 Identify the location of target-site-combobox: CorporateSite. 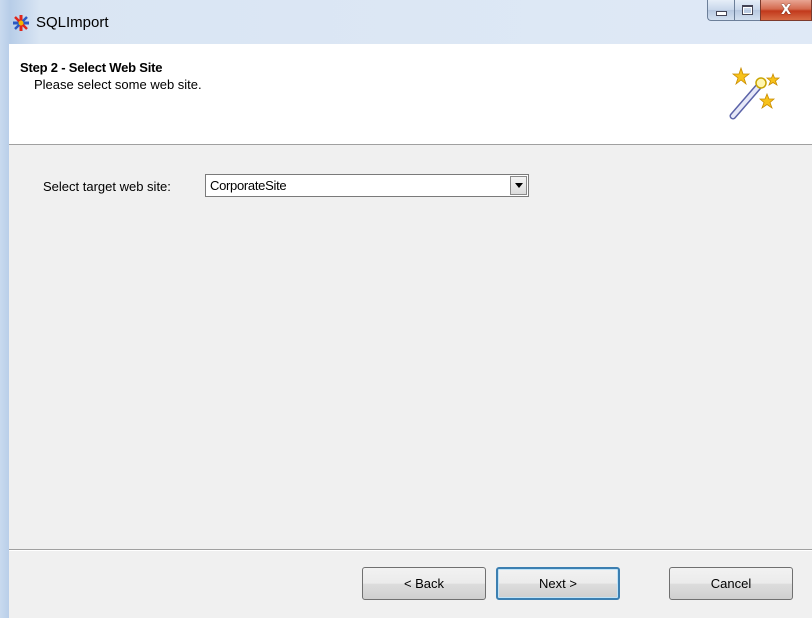
(367, 185).